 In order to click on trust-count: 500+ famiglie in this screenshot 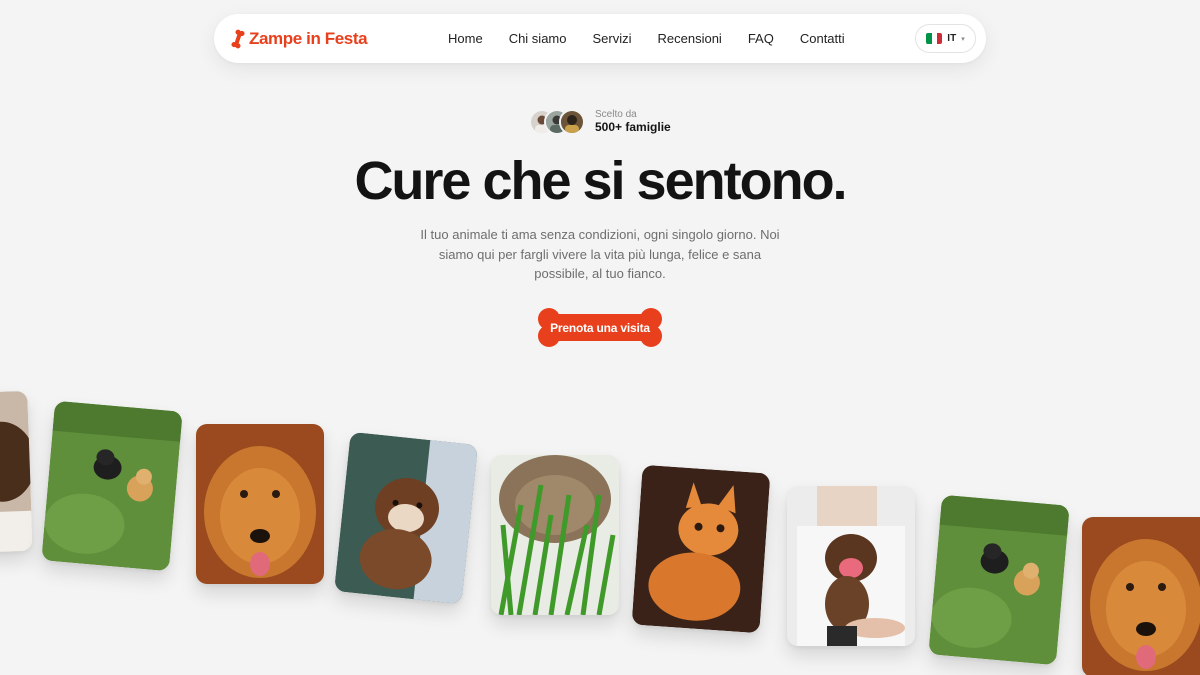, I will do `click(633, 126)`.